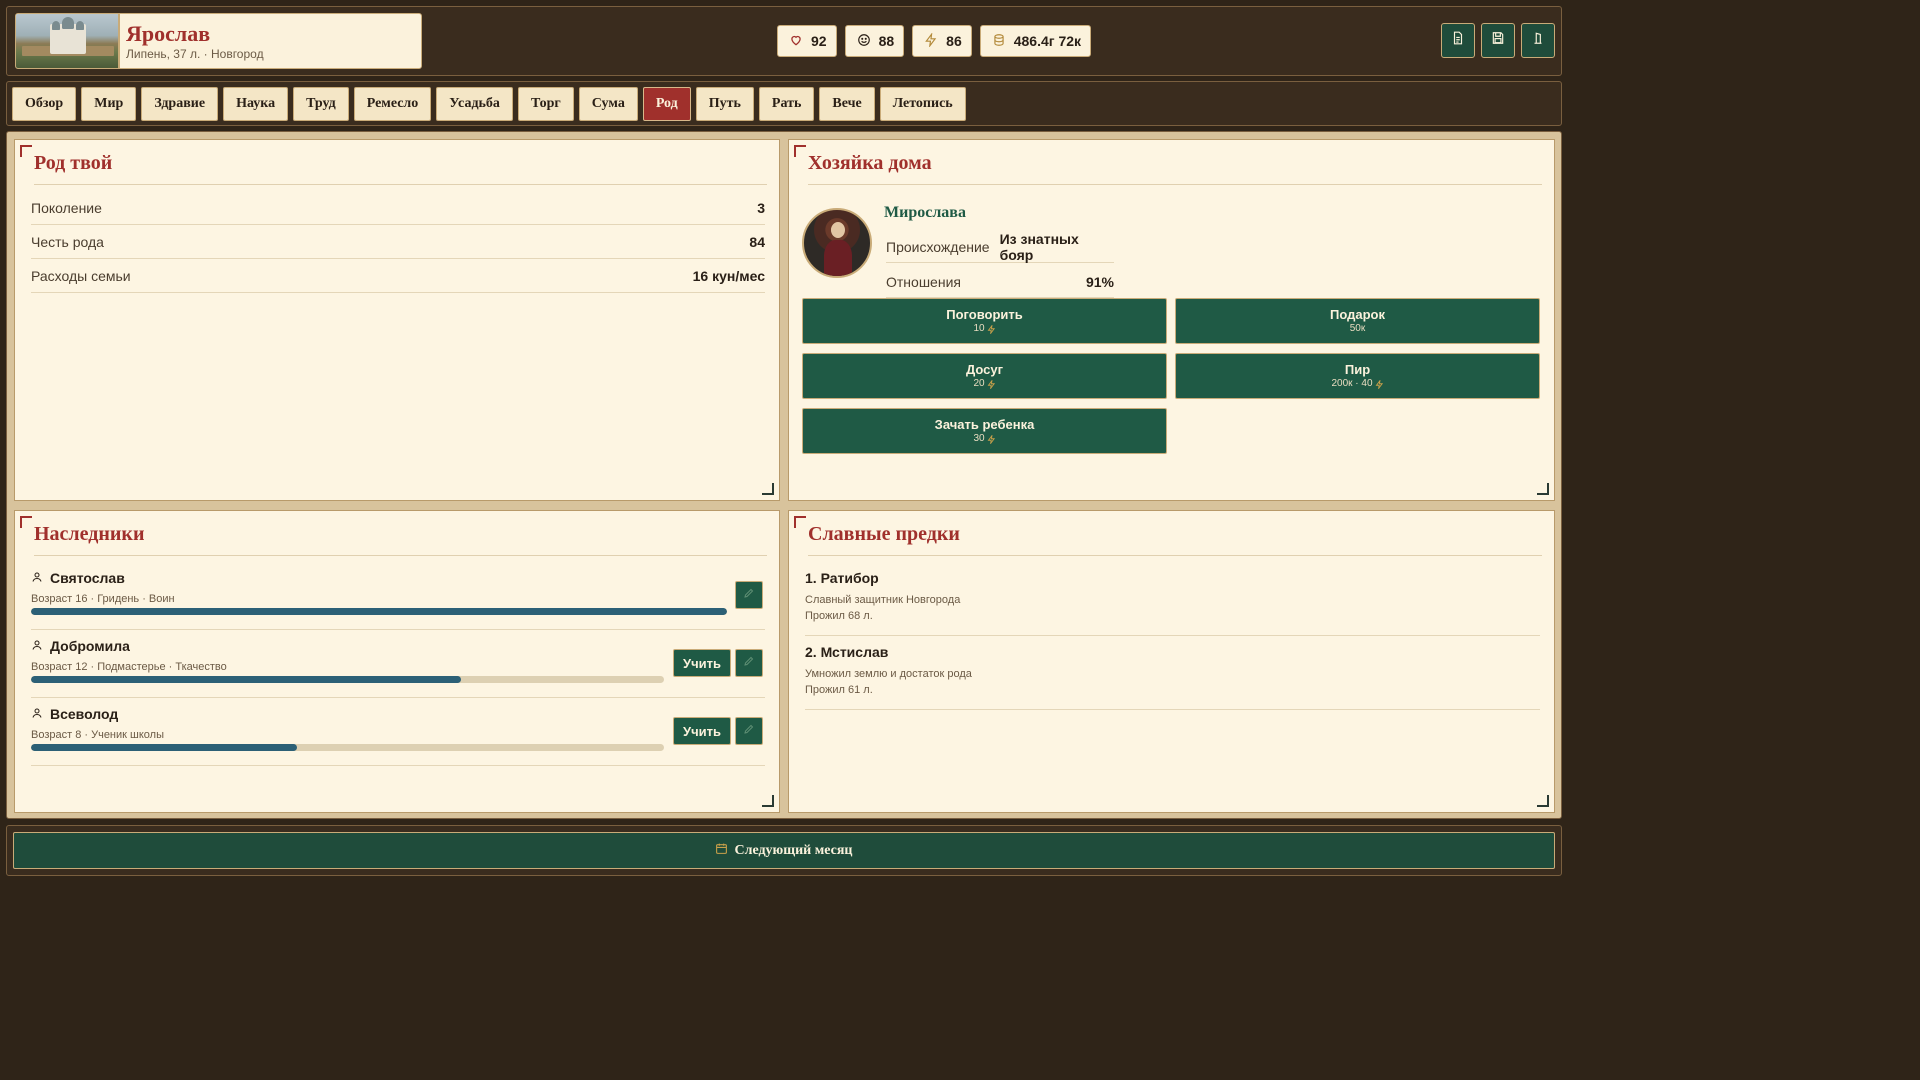 The width and height of the screenshot is (1920, 1080). I want to click on player-name: Ярослав, so click(168, 33).